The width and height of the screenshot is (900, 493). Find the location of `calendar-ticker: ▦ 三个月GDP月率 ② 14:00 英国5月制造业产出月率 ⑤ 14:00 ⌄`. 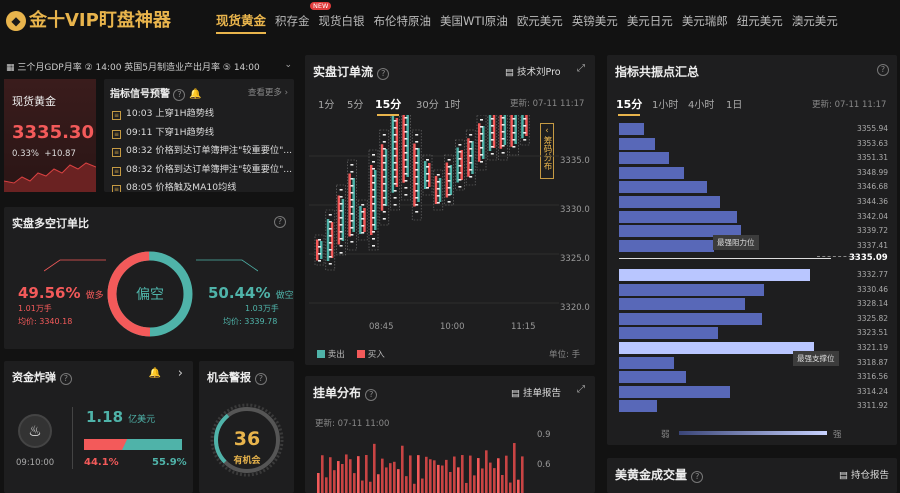

calendar-ticker: ▦ 三个月GDP月率 ② 14:00 英国5月制造业产出月率 ⑤ 14:00 ⌄ is located at coordinates (150, 66).